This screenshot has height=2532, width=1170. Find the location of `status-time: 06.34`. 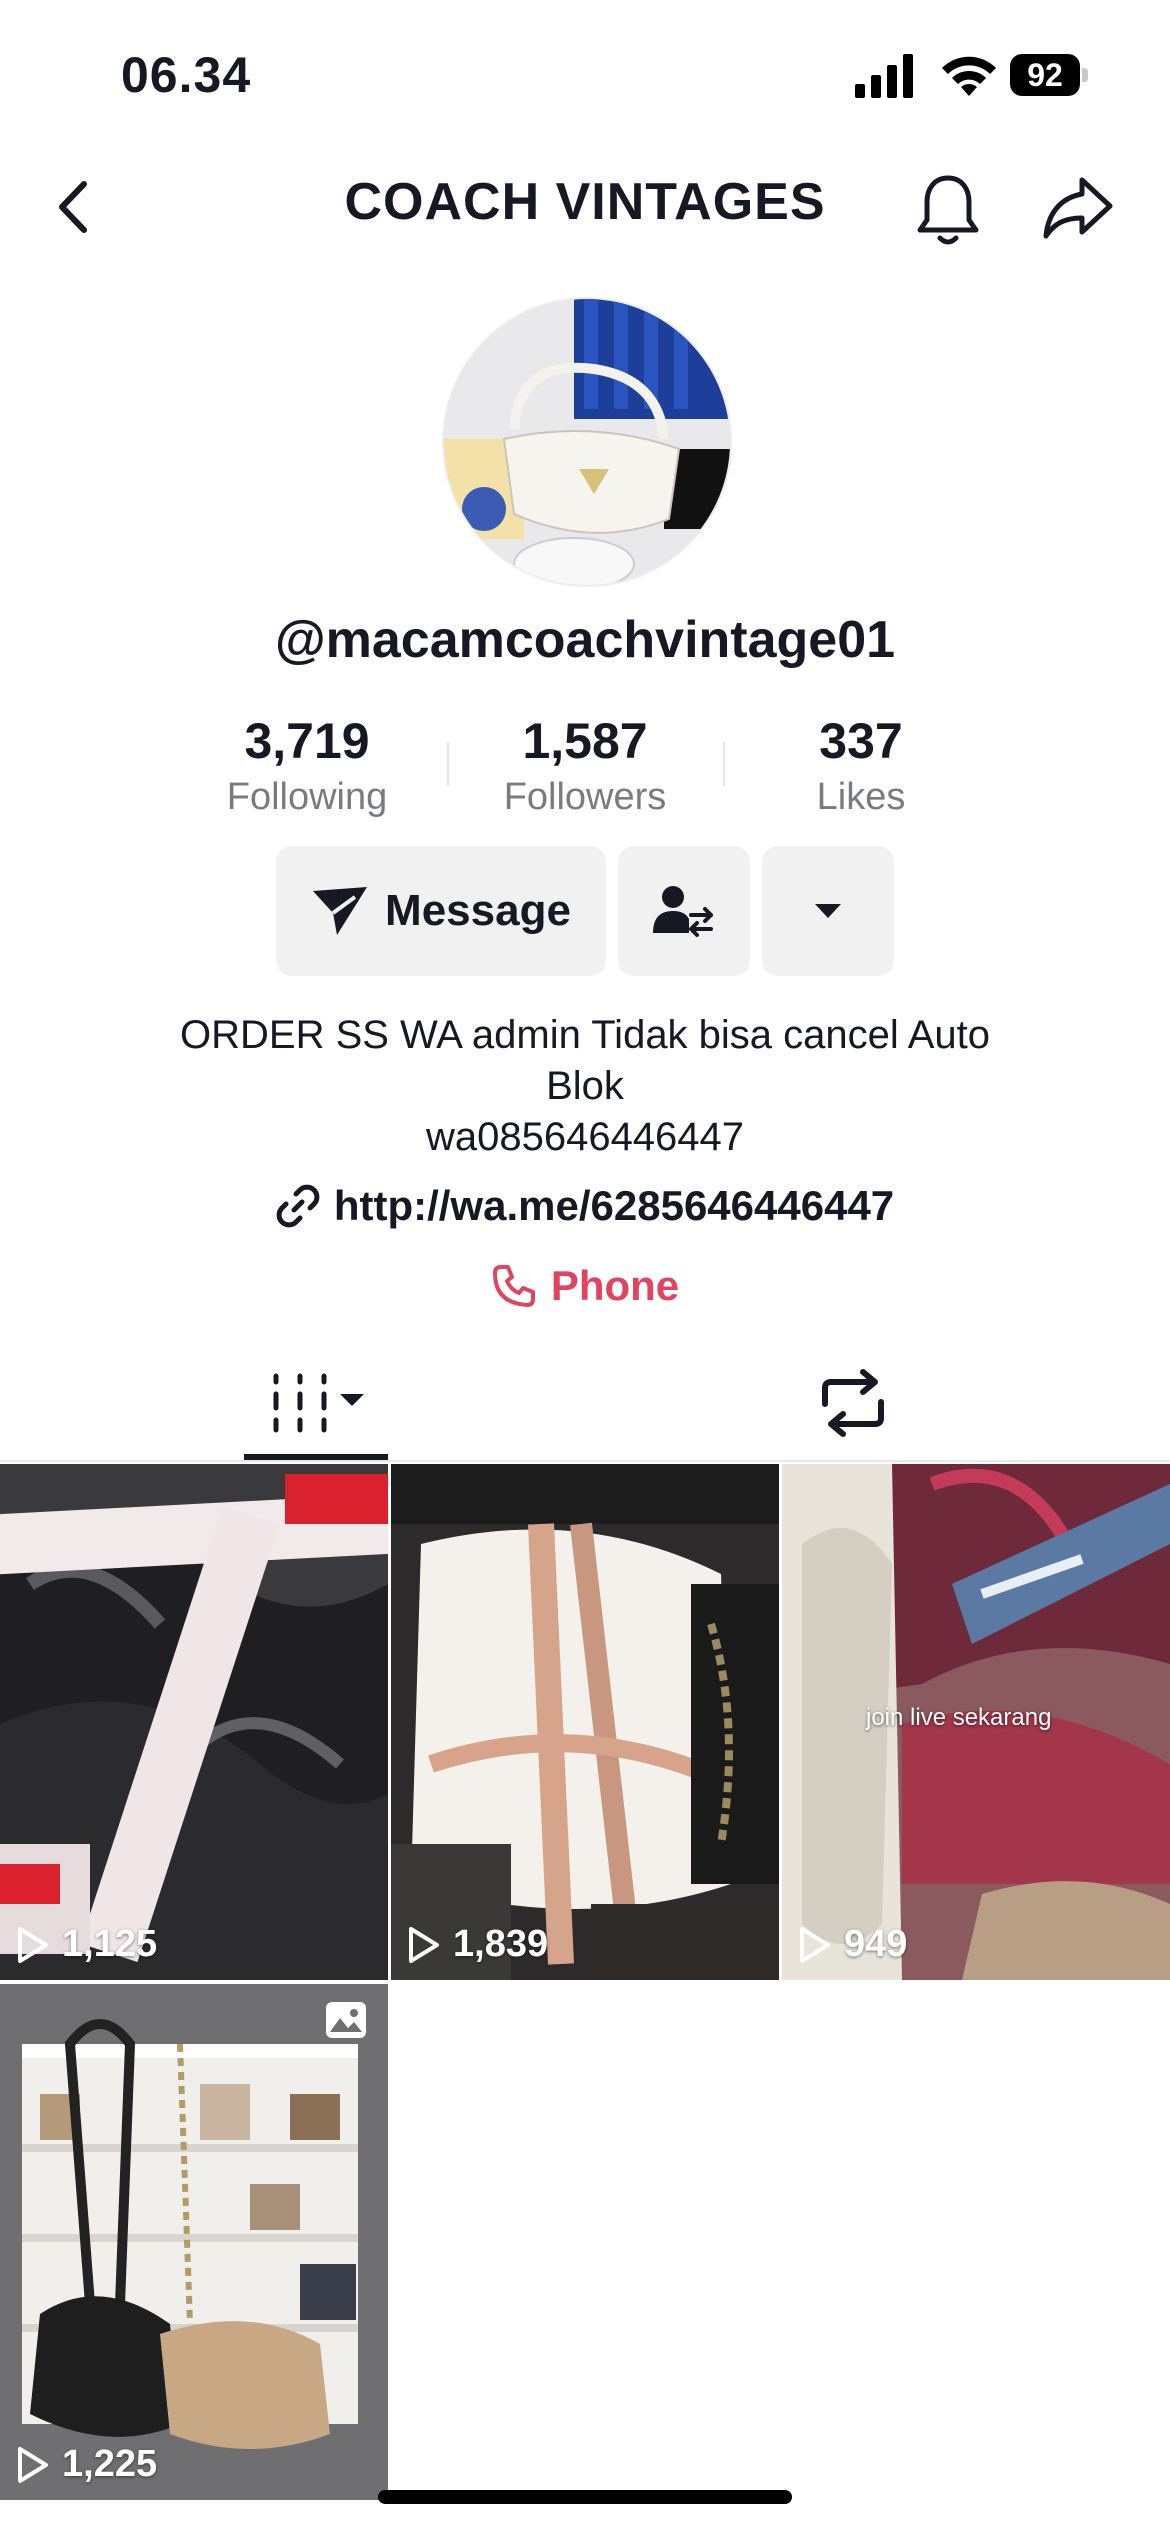

status-time: 06.34 is located at coordinates (186, 75).